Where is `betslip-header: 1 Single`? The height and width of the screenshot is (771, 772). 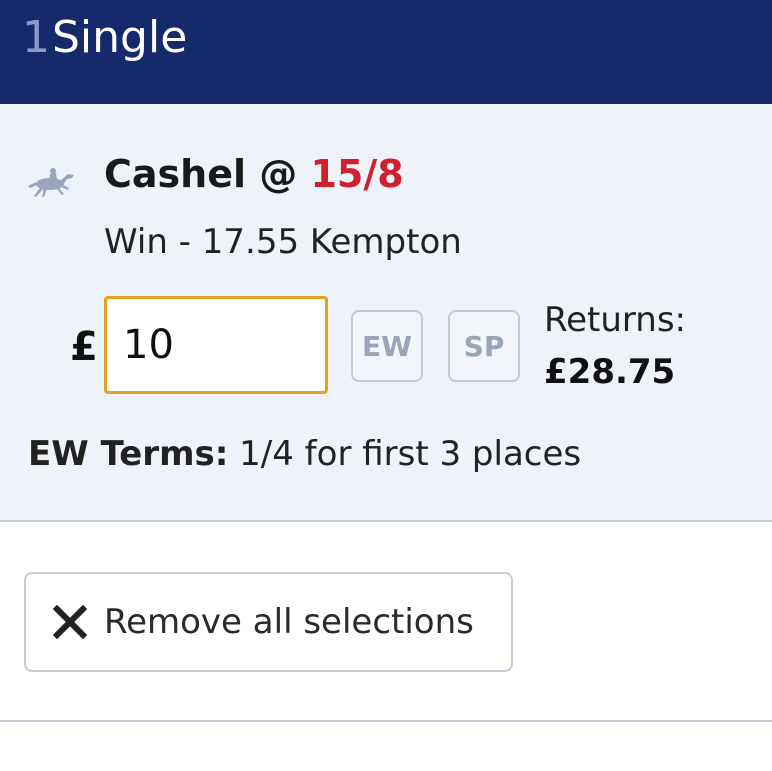
betslip-header: 1 Single is located at coordinates (386, 52).